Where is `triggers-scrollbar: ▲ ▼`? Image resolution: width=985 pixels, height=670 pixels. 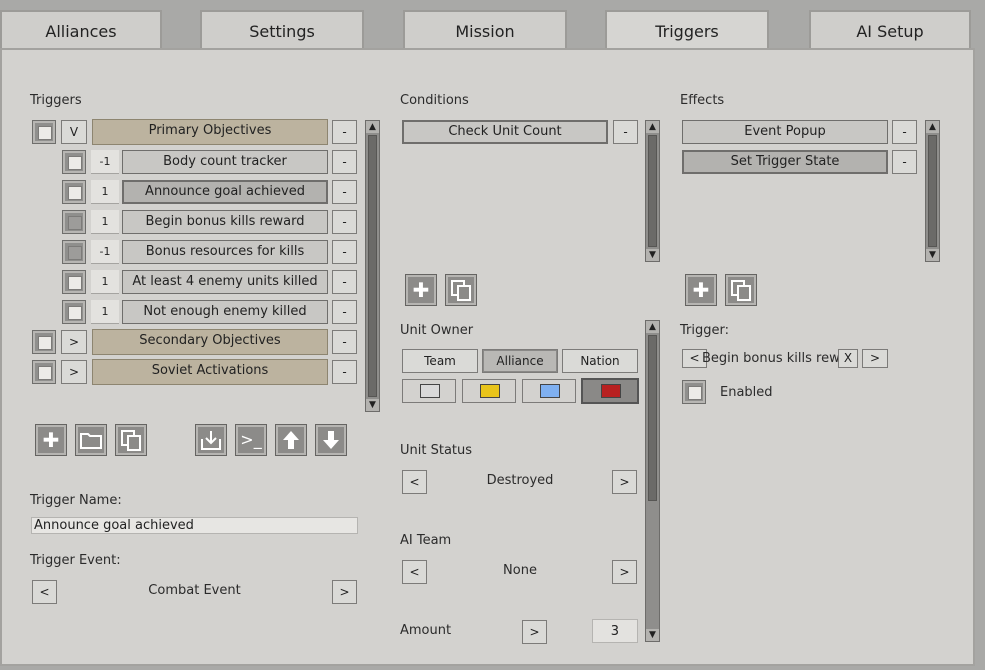
triggers-scrollbar: ▲ ▼ is located at coordinates (372, 266).